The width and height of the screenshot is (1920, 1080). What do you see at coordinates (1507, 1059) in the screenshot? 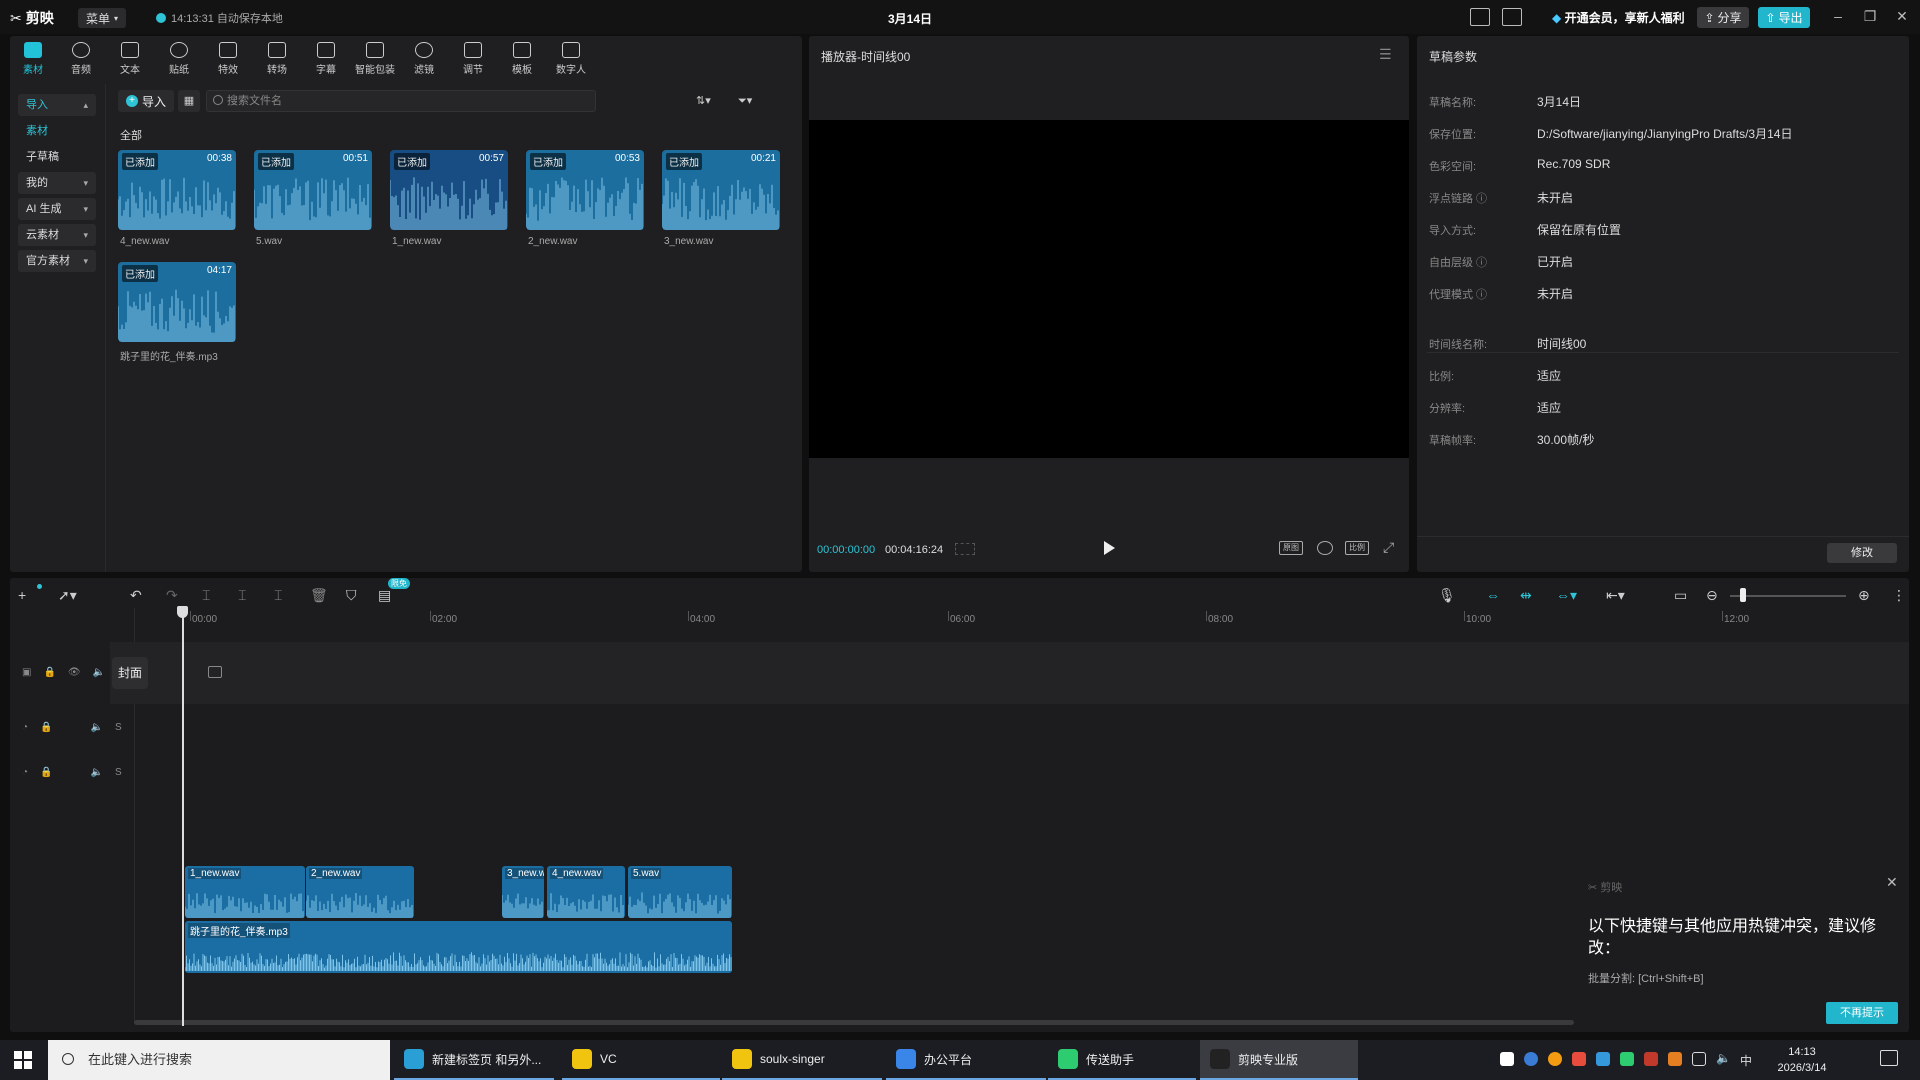
I see `capcut-tray-icon` at bounding box center [1507, 1059].